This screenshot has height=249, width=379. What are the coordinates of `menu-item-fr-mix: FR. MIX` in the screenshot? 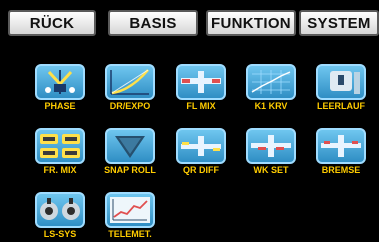 It's located at (60, 155).